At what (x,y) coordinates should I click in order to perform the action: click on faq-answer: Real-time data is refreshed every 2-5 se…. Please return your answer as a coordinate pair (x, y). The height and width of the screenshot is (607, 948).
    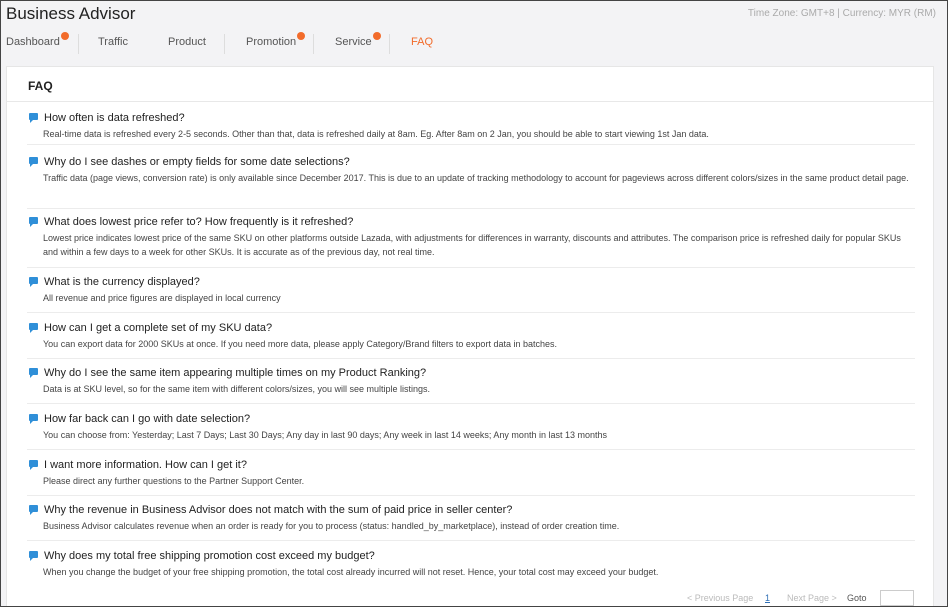
    Looking at the image, I should click on (376, 134).